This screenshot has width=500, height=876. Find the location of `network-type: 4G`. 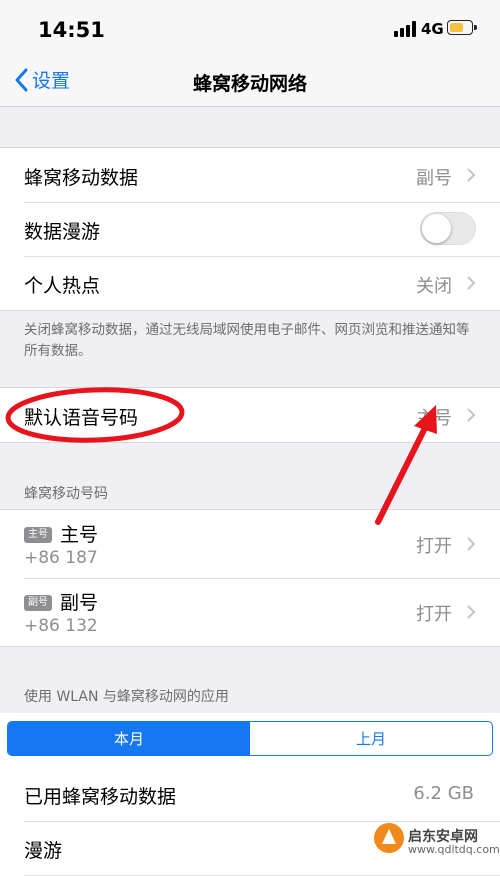

network-type: 4G is located at coordinates (432, 29).